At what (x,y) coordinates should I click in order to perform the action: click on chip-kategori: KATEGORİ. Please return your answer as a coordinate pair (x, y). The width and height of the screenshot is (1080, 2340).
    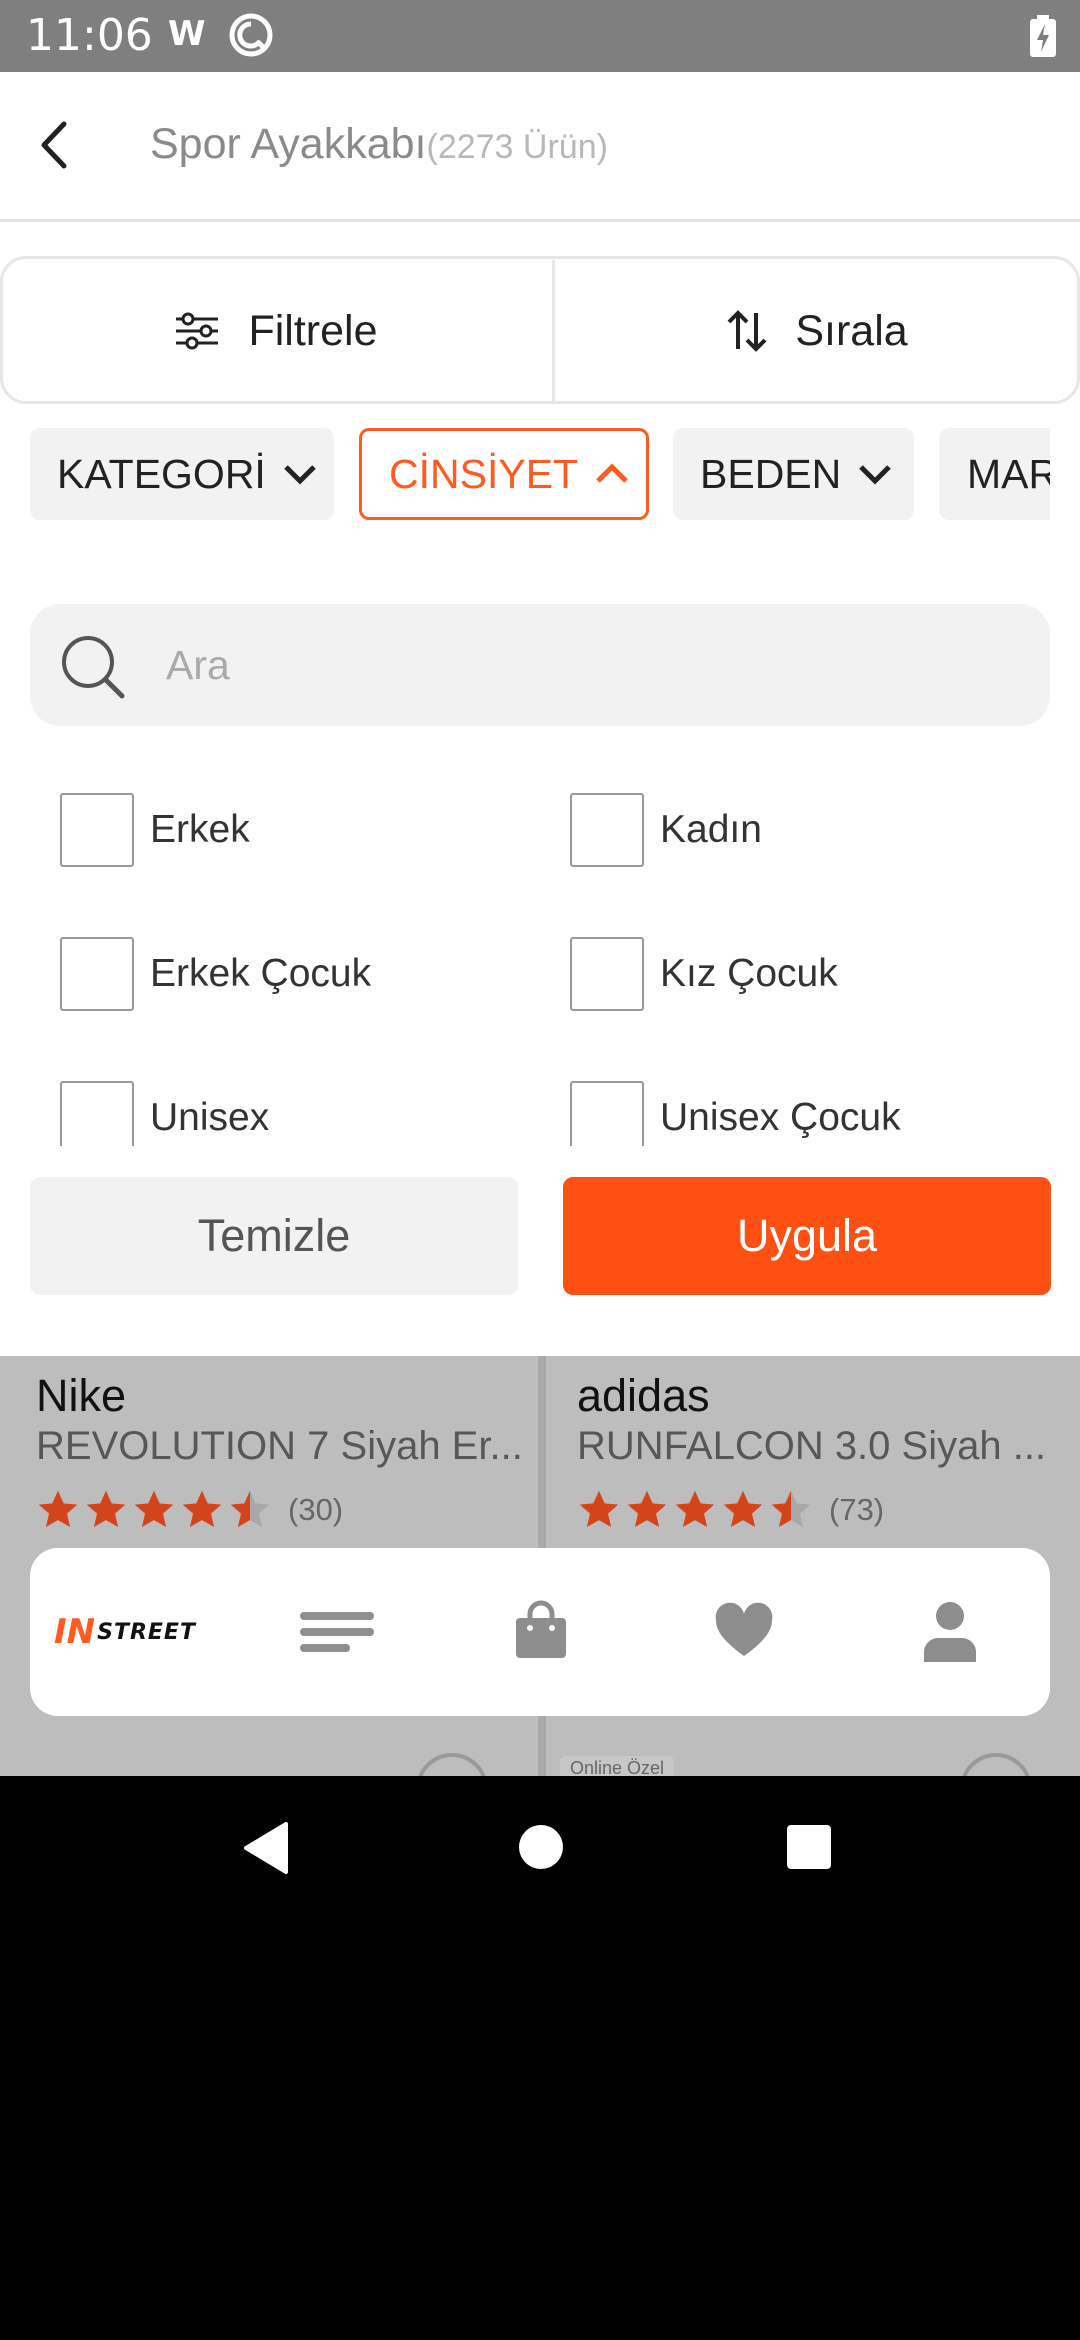
    Looking at the image, I should click on (182, 474).